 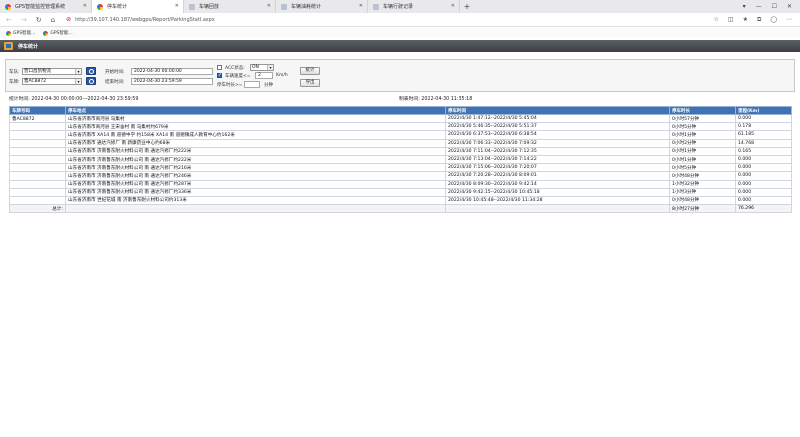 I want to click on cell-total-duration: 8小时27分钟, so click(x=702, y=209).